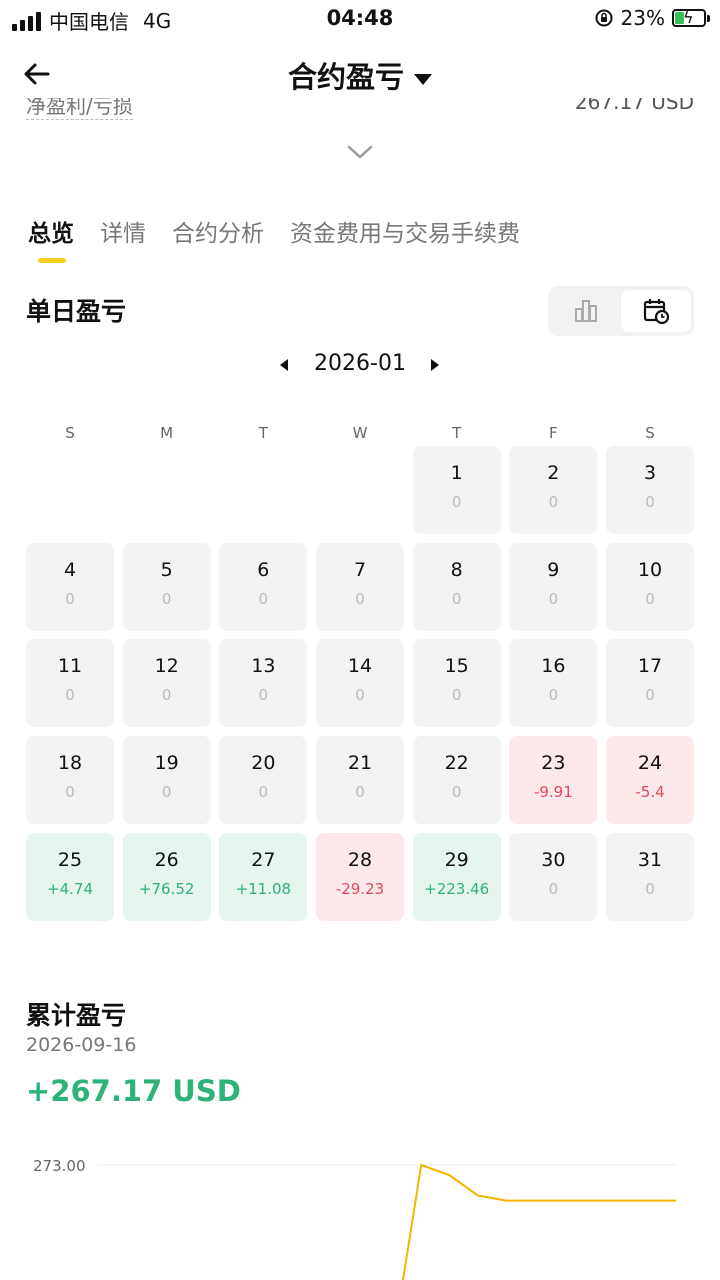 Image resolution: width=720 pixels, height=1280 pixels. I want to click on calendar-day: 20 0, so click(263, 780).